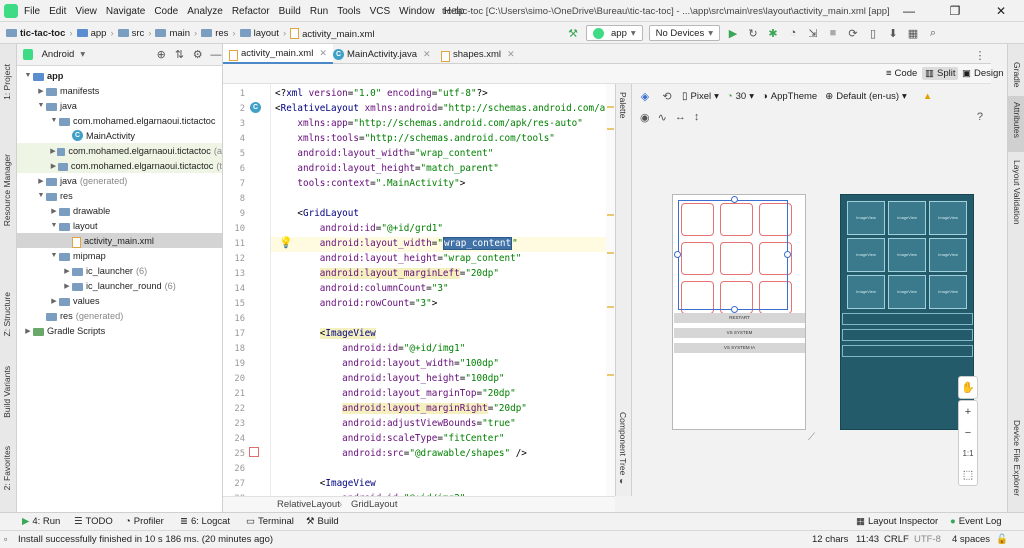 The height and width of the screenshot is (548, 1024). What do you see at coordinates (359, 228) in the screenshot?
I see `code-line: android:id="@+id/grd1"` at bounding box center [359, 228].